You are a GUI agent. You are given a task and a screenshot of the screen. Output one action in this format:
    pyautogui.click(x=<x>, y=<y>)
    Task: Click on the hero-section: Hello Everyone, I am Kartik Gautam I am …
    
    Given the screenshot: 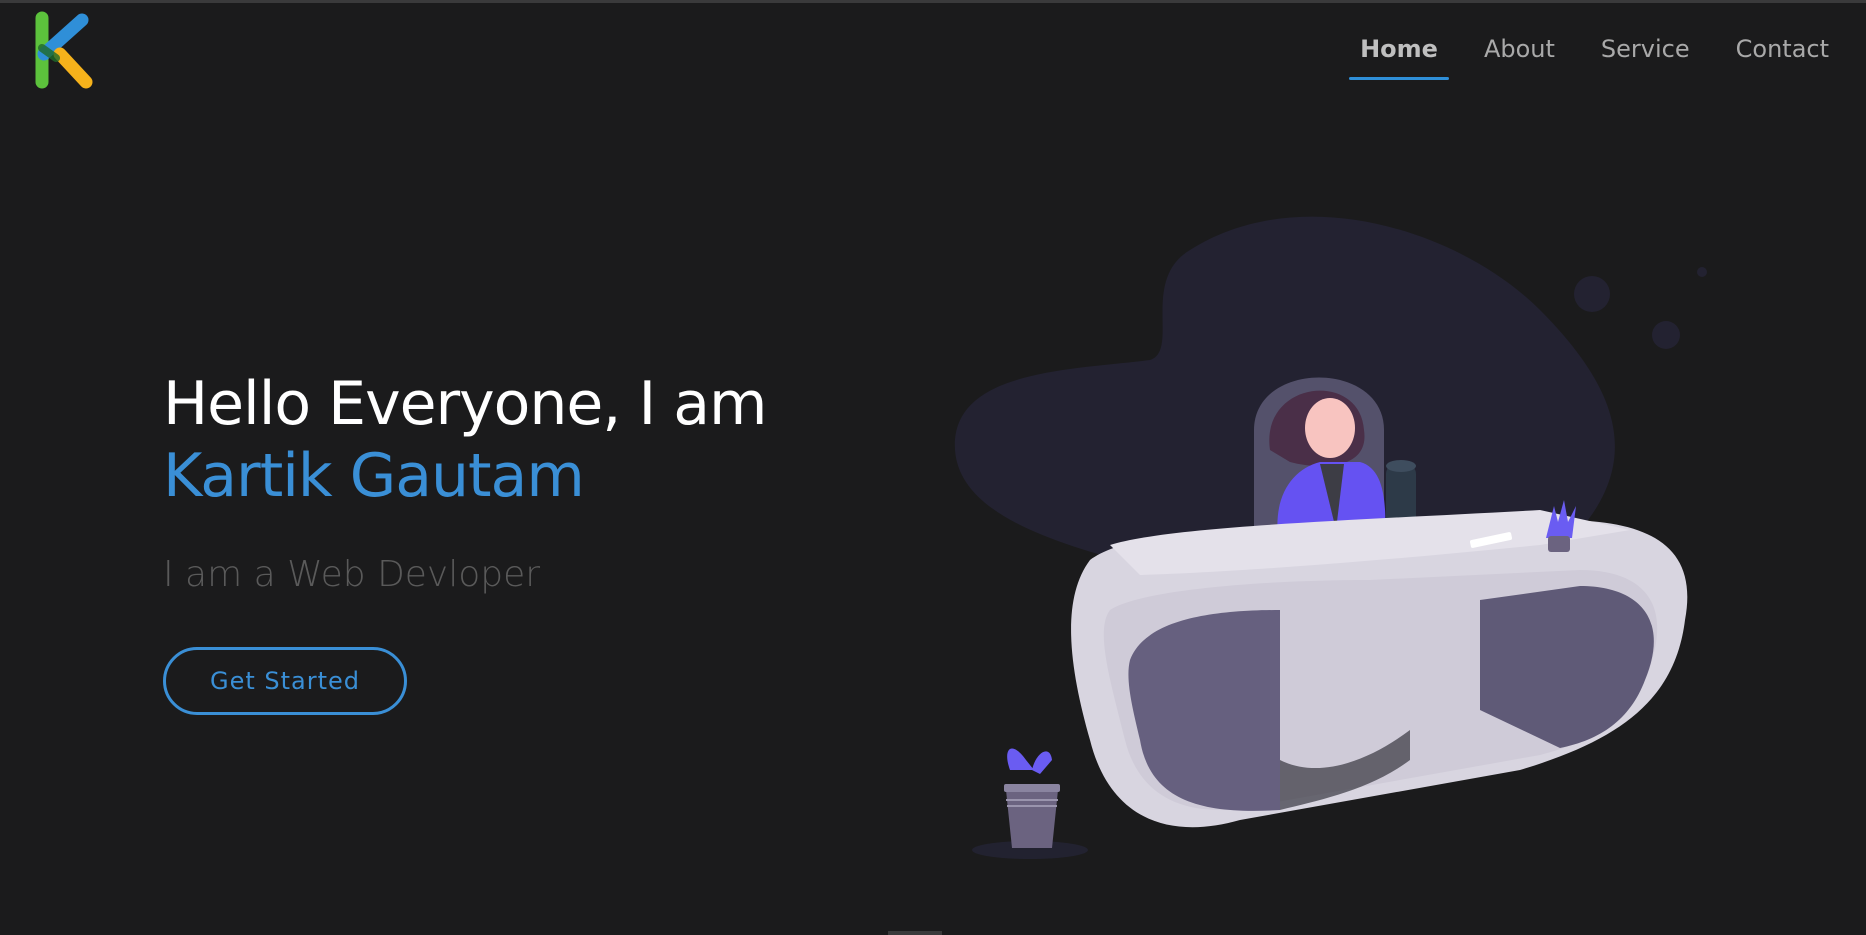 What is the action you would take?
    pyautogui.click(x=465, y=541)
    